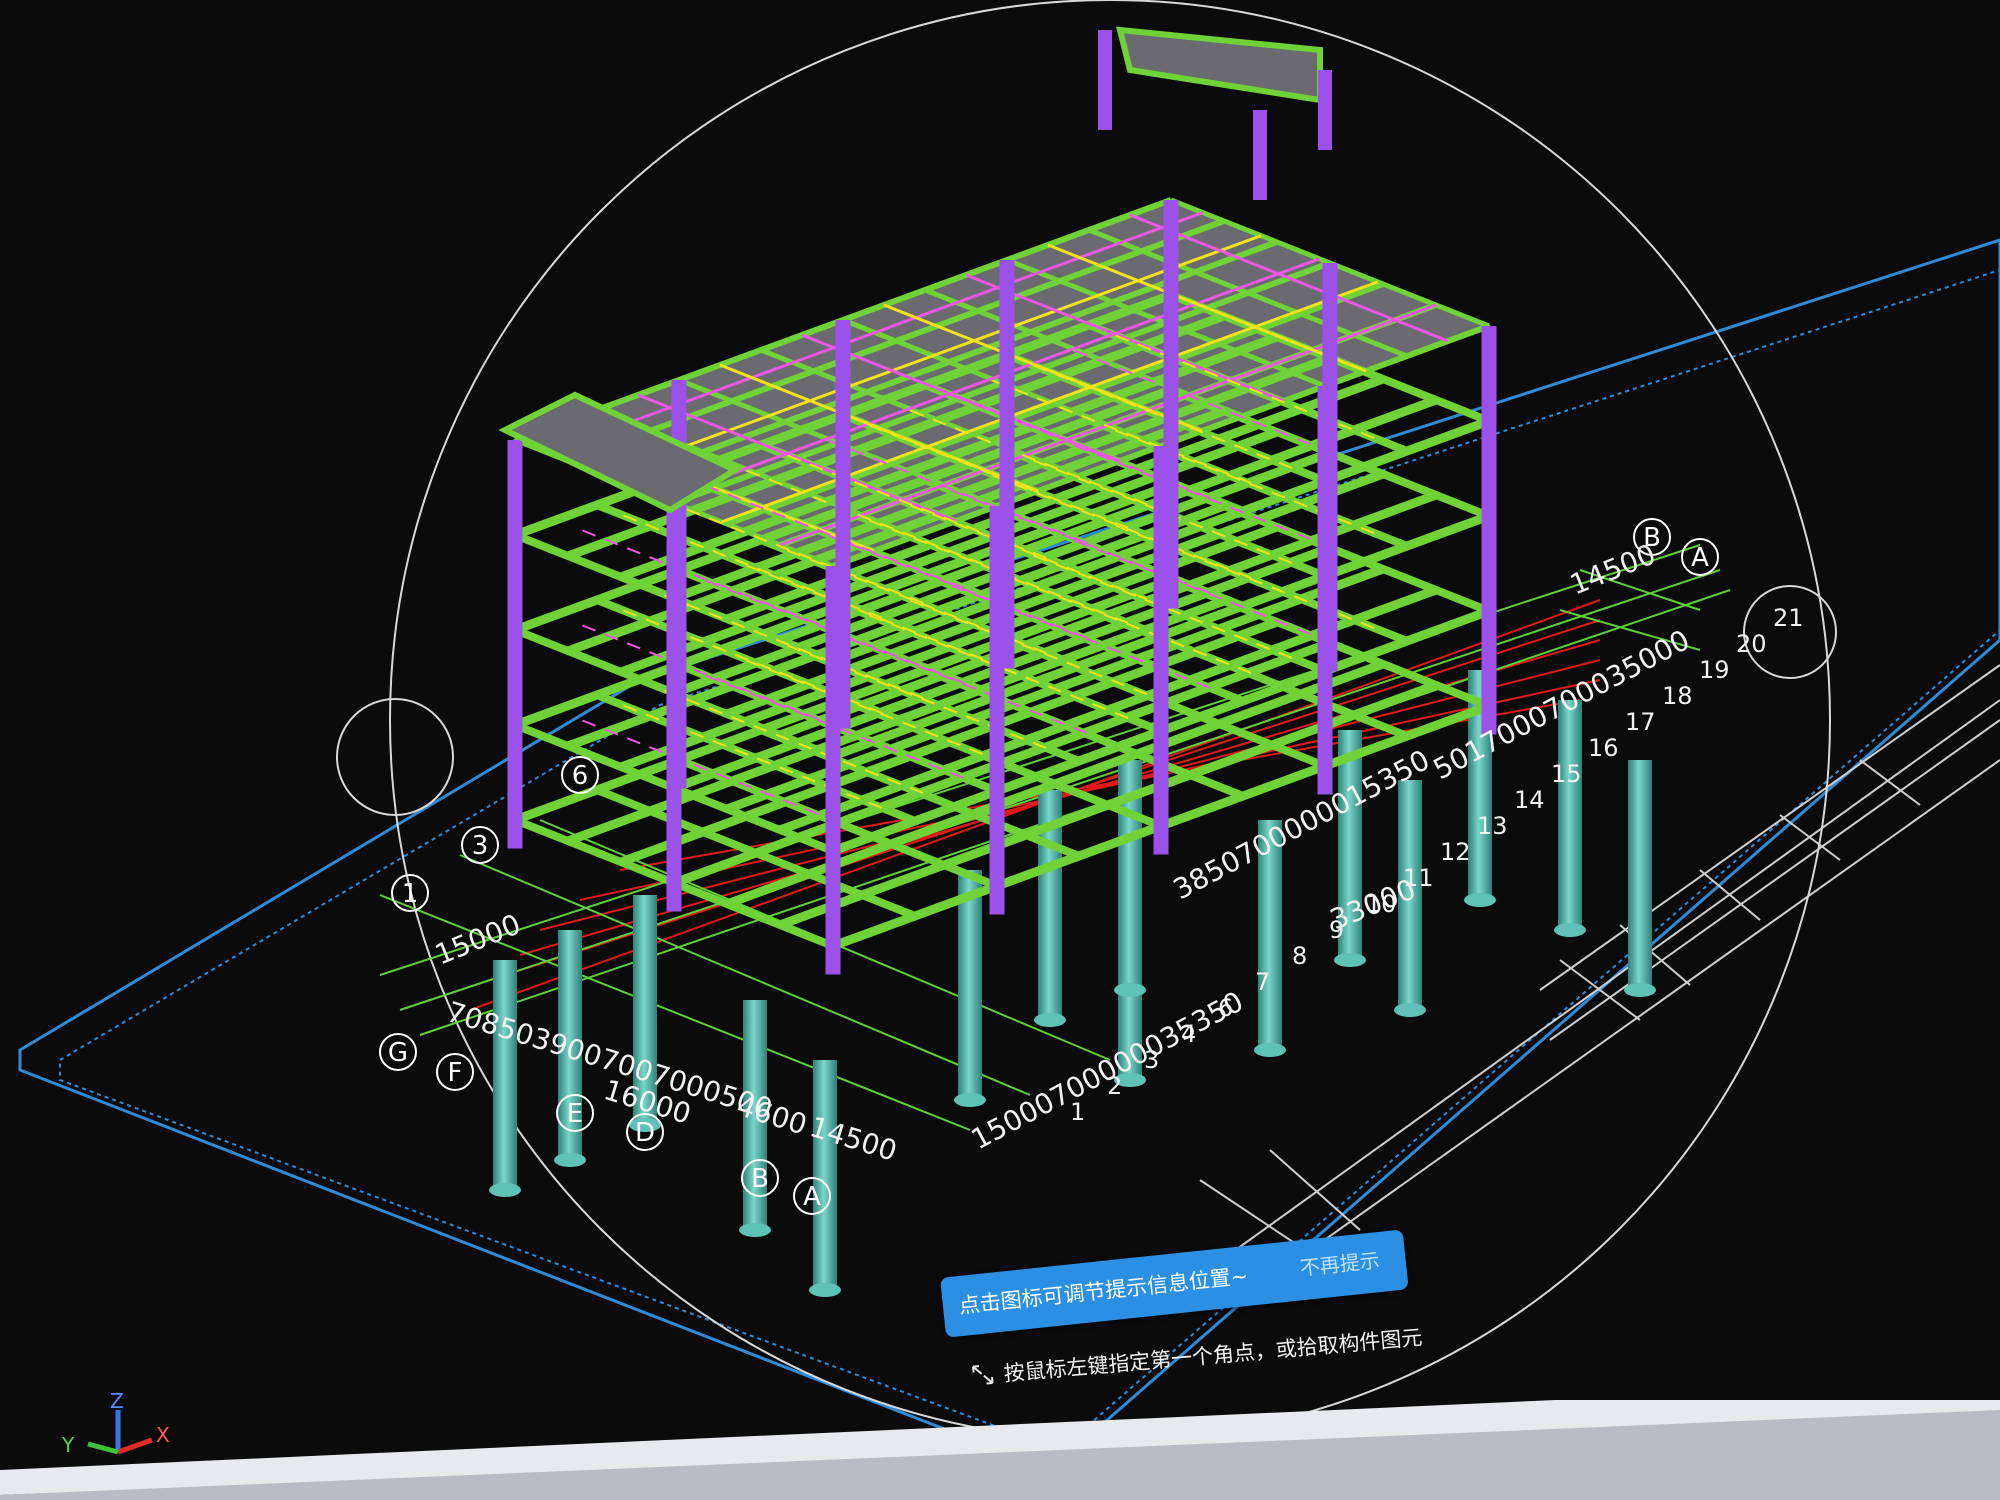 The height and width of the screenshot is (1500, 2000). I want to click on axis-number-21: 21, so click(1788, 618).